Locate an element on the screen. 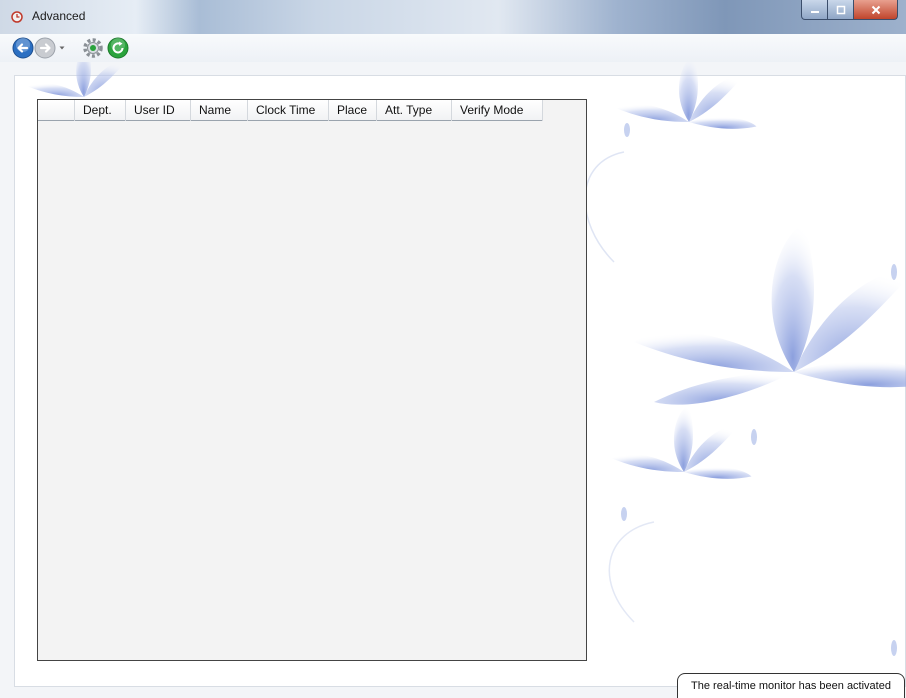 This screenshot has width=906, height=698. window-title: Advanced is located at coordinates (59, 16).